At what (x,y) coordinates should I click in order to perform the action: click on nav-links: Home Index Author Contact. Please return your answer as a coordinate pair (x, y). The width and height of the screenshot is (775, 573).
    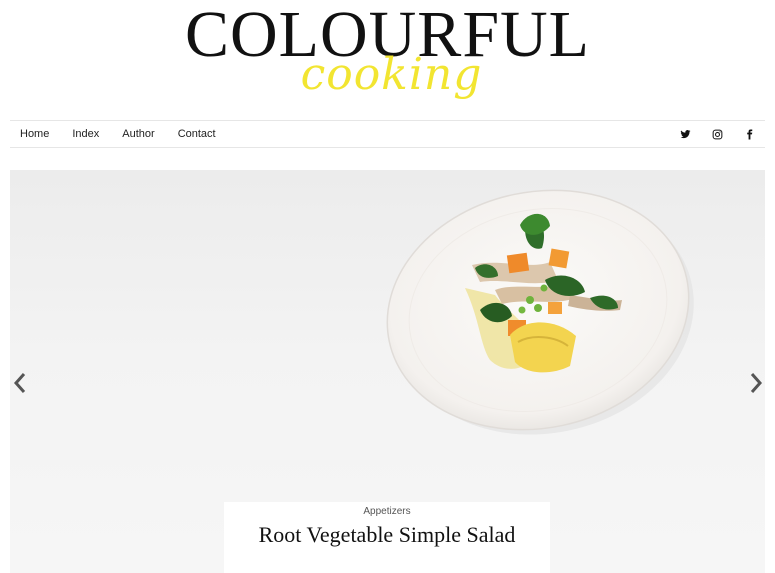
    Looking at the image, I should click on (124, 134).